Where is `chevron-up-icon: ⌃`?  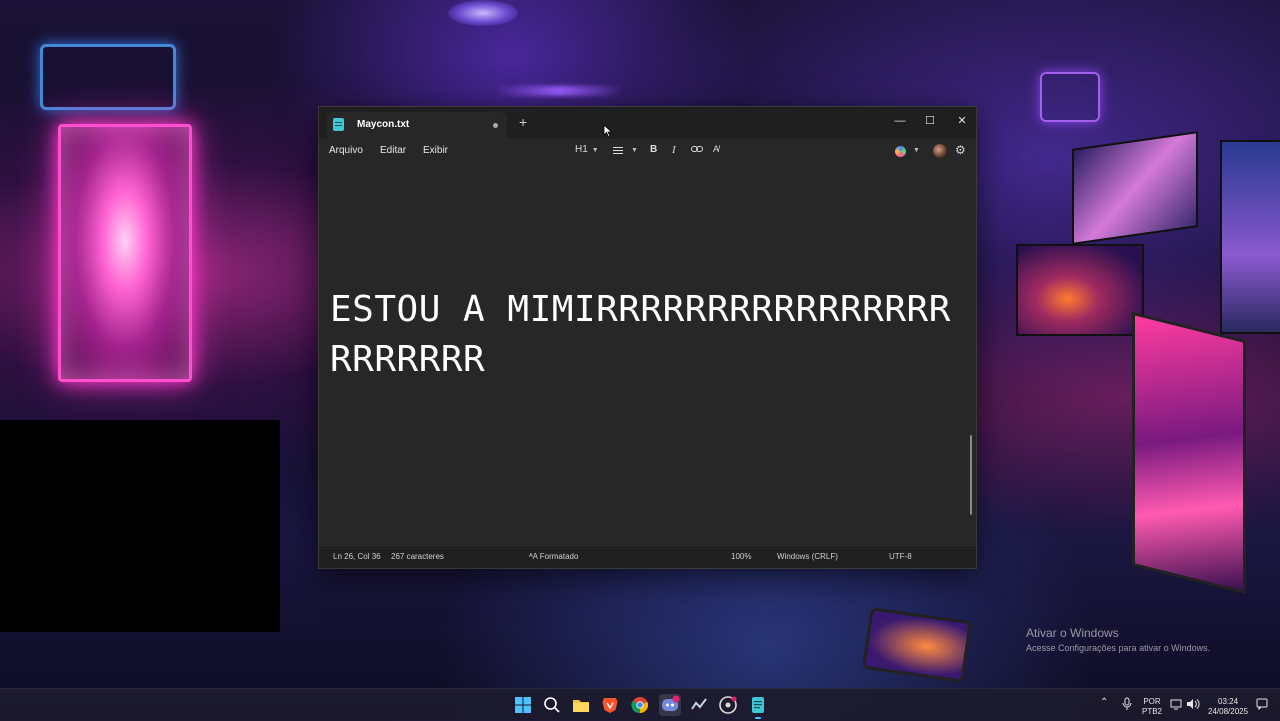
chevron-up-icon: ⌃ is located at coordinates (1104, 703).